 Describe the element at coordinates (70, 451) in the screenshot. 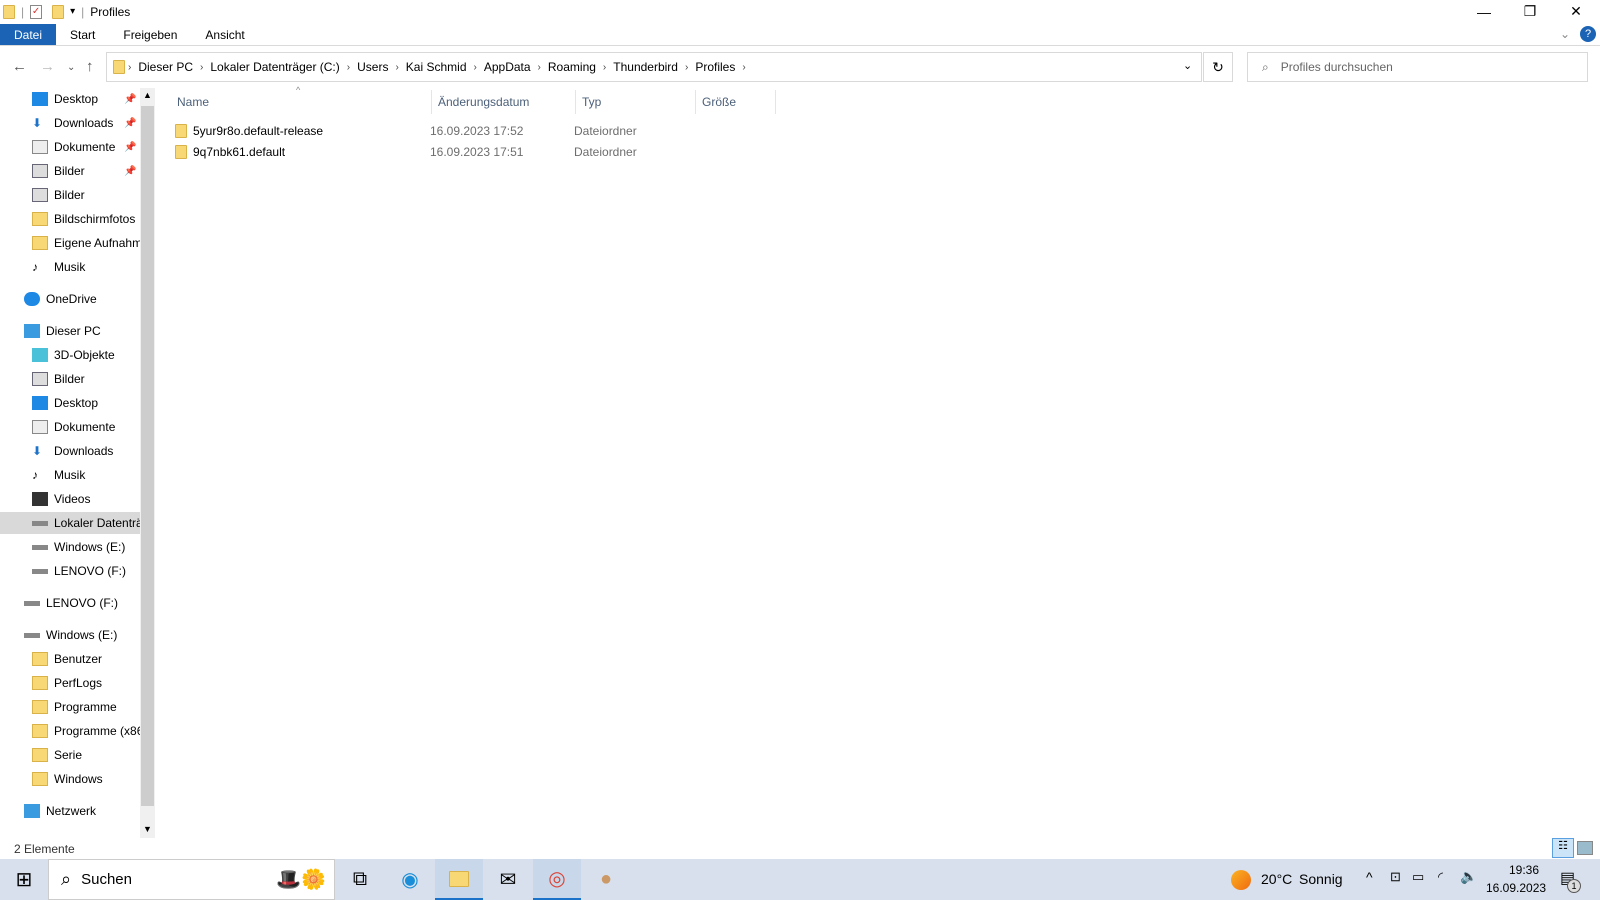

I see `sidebar-item: ⬇ Downloads` at that location.